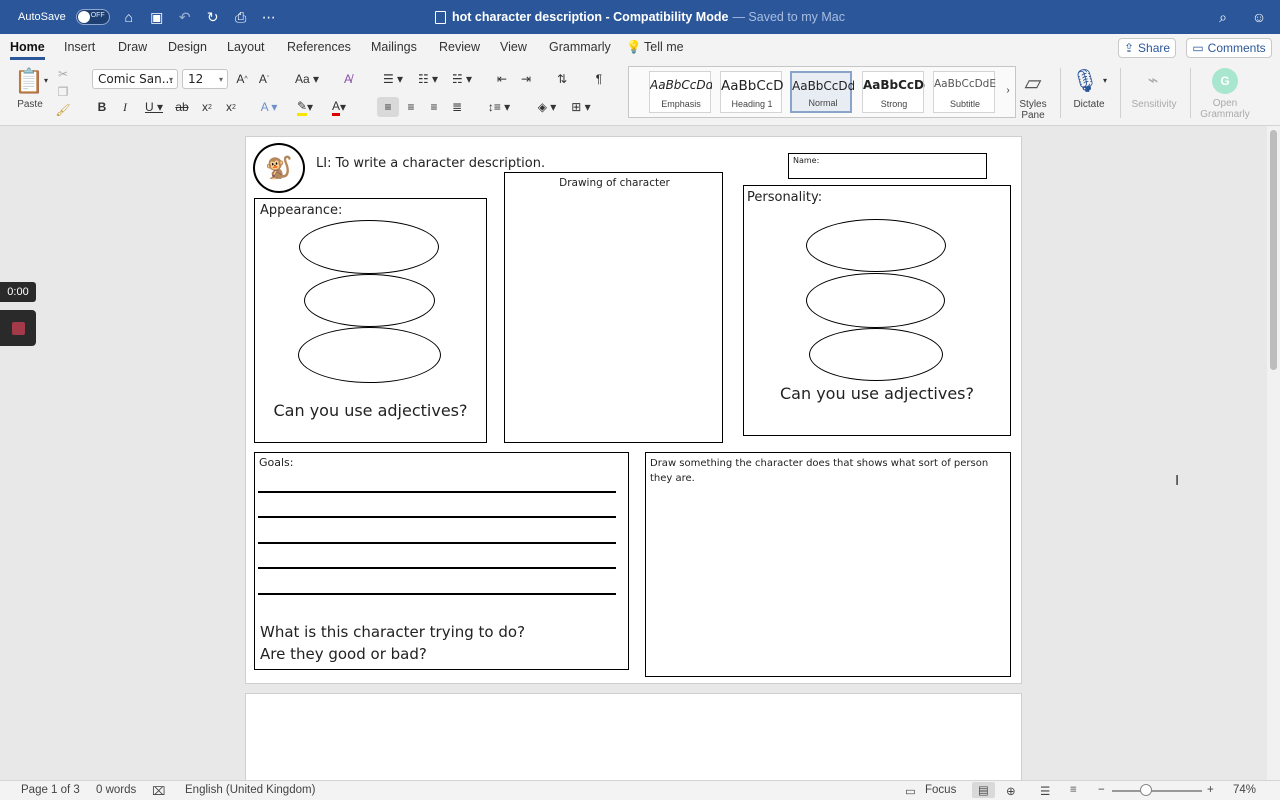 The height and width of the screenshot is (800, 1280). What do you see at coordinates (940, 790) in the screenshot?
I see `focus-label: Focus` at bounding box center [940, 790].